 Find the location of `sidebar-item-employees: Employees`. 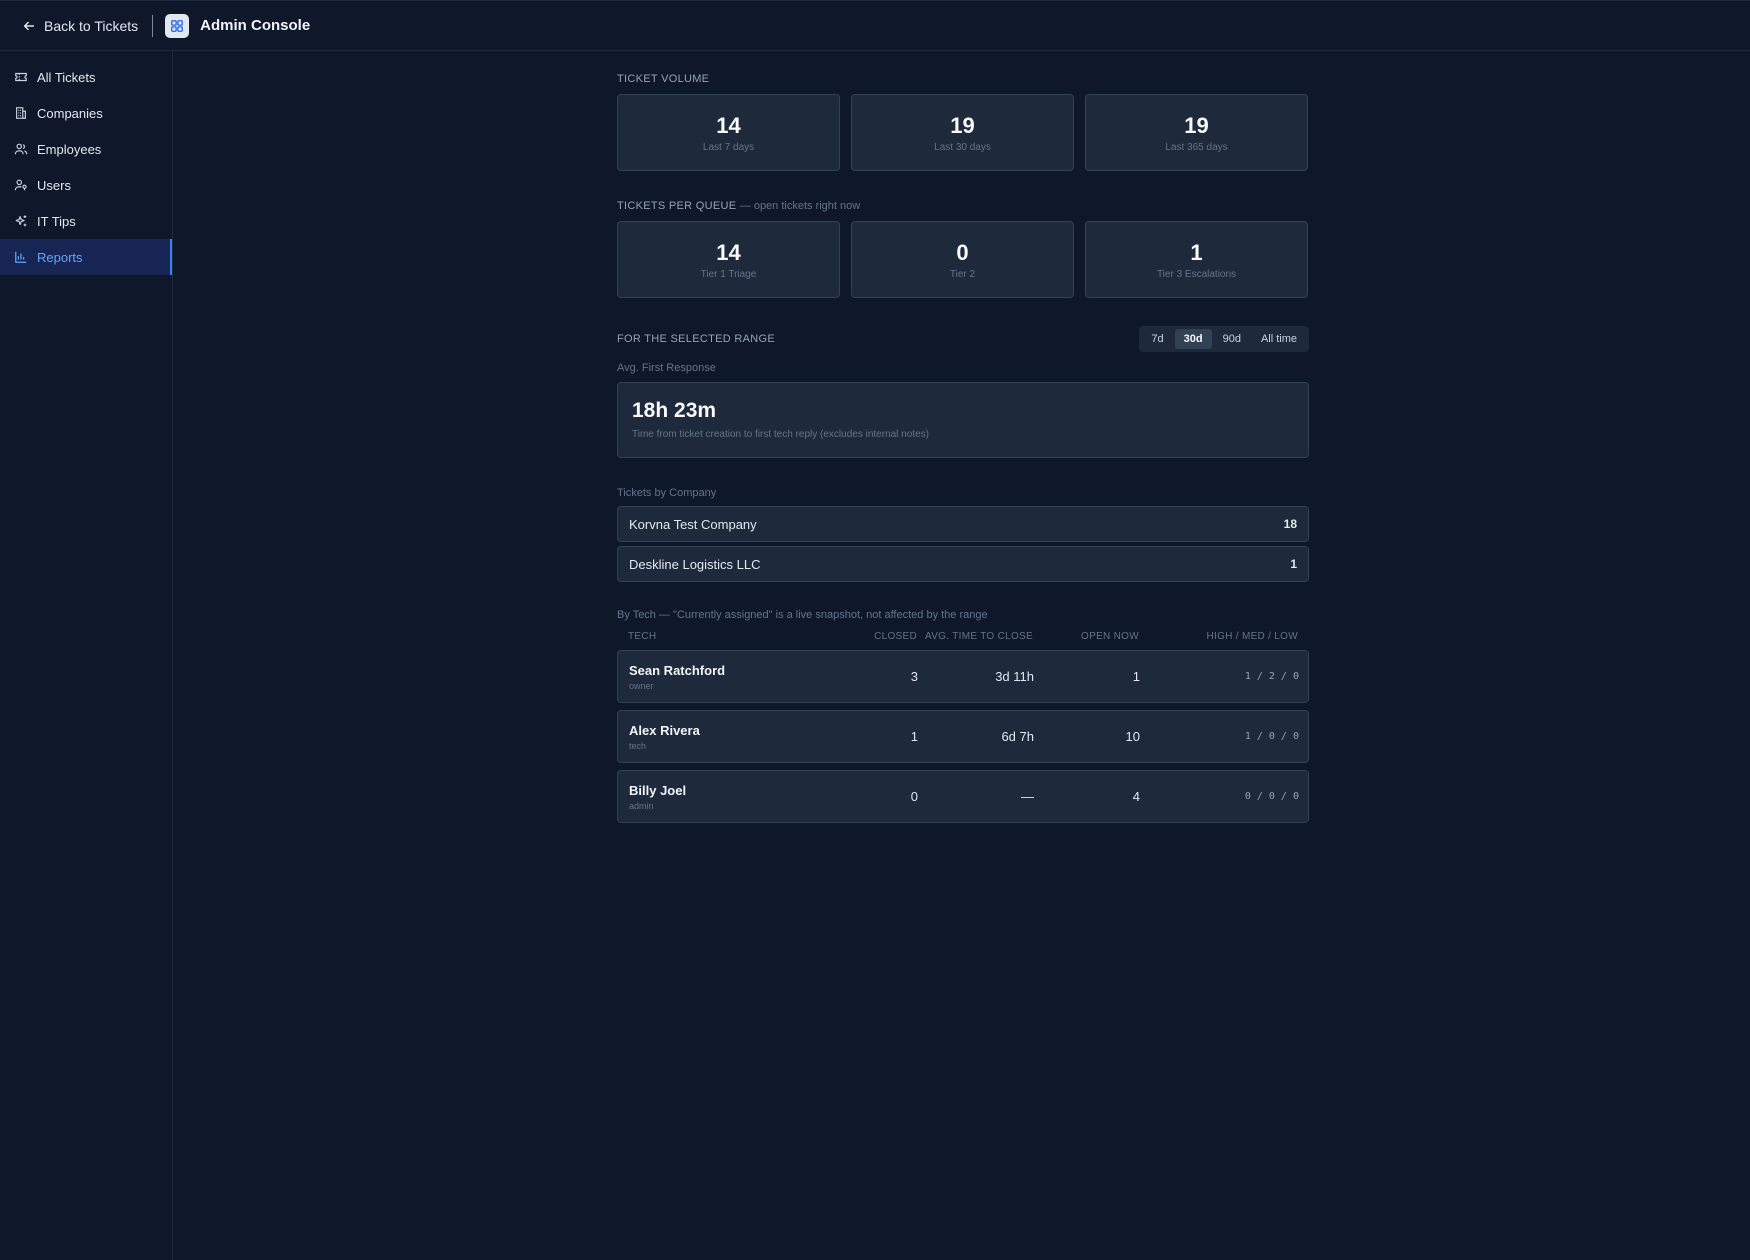

sidebar-item-employees: Employees is located at coordinates (86, 149).